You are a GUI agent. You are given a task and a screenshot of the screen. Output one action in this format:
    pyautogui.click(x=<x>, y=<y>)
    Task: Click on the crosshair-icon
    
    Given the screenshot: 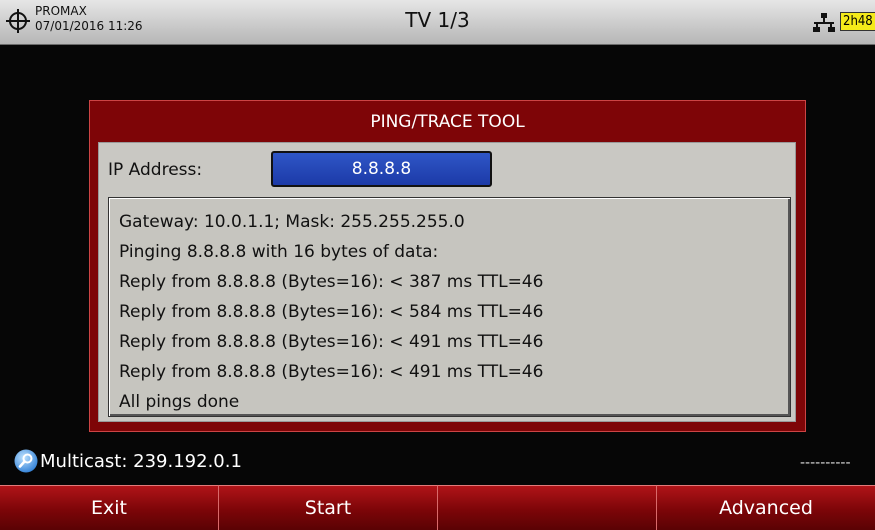 What is the action you would take?
    pyautogui.click(x=18, y=21)
    